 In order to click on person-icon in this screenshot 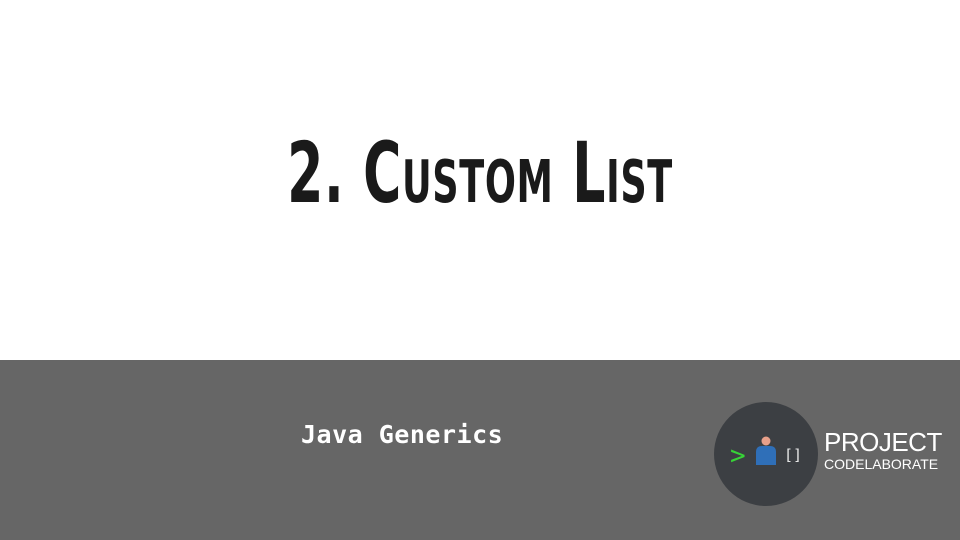, I will do `click(766, 450)`.